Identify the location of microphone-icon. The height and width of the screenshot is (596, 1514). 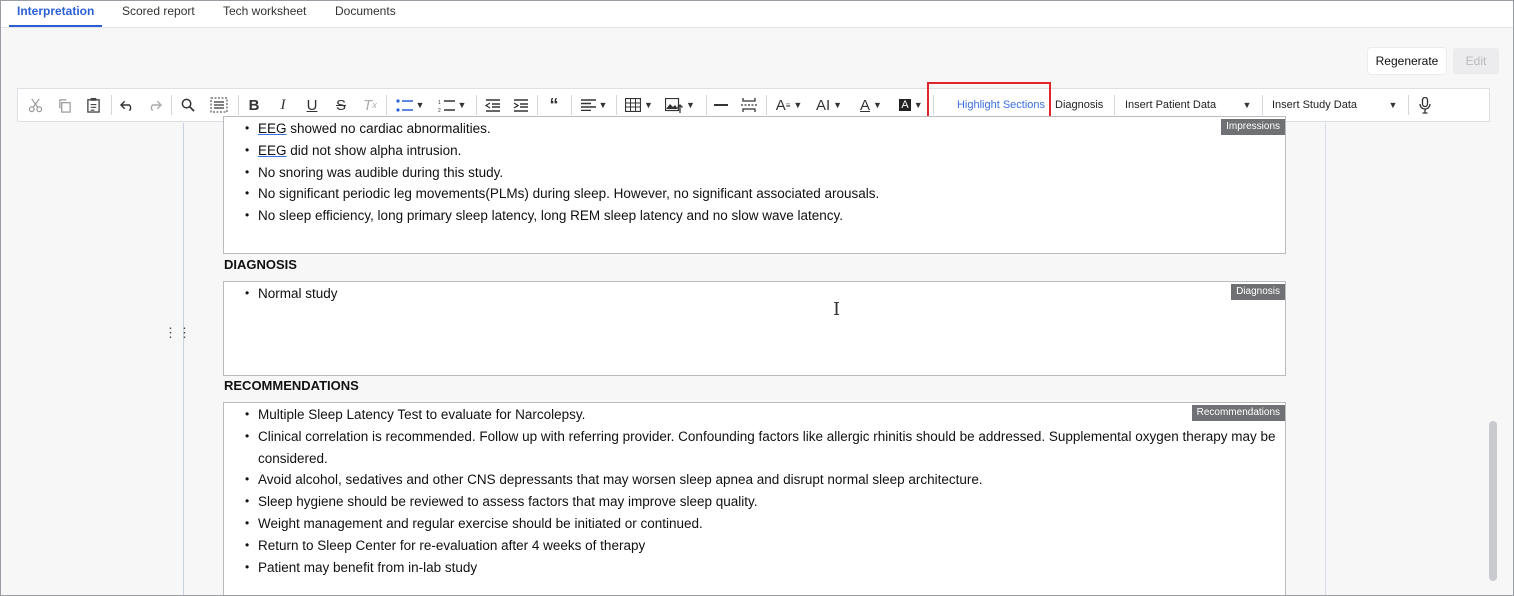
(1425, 105).